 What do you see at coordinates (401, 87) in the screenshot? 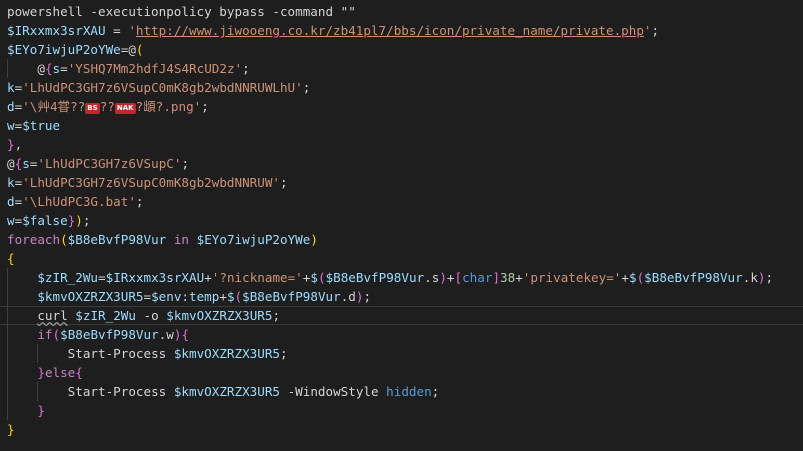
I see `code-line: k='LhUdPC3GH7z6VSupC0mK8gb2wbdNNRUWLhU';` at bounding box center [401, 87].